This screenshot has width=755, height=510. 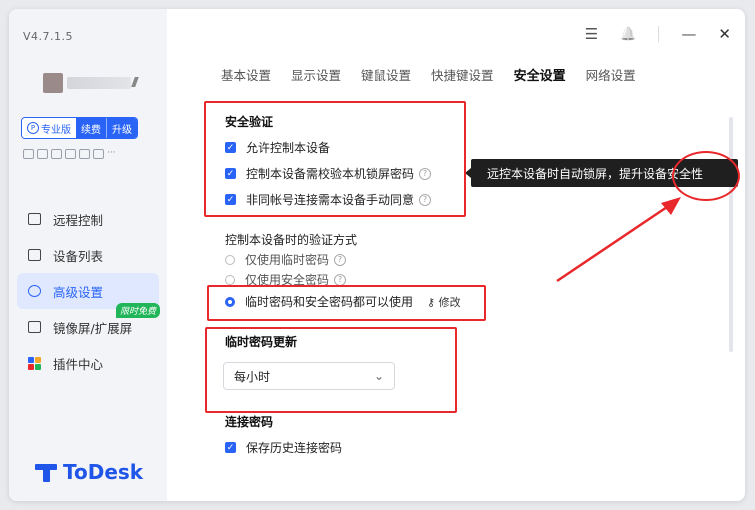 I want to click on plugin-center-icon, so click(x=34, y=363).